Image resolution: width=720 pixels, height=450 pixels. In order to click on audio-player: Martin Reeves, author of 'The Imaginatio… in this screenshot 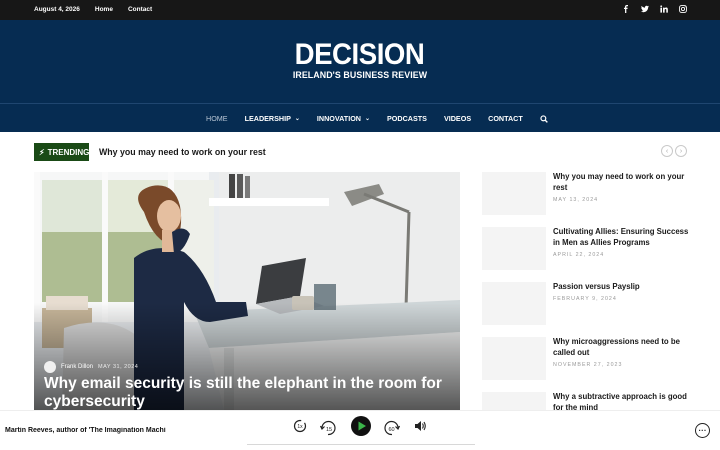, I will do `click(360, 430)`.